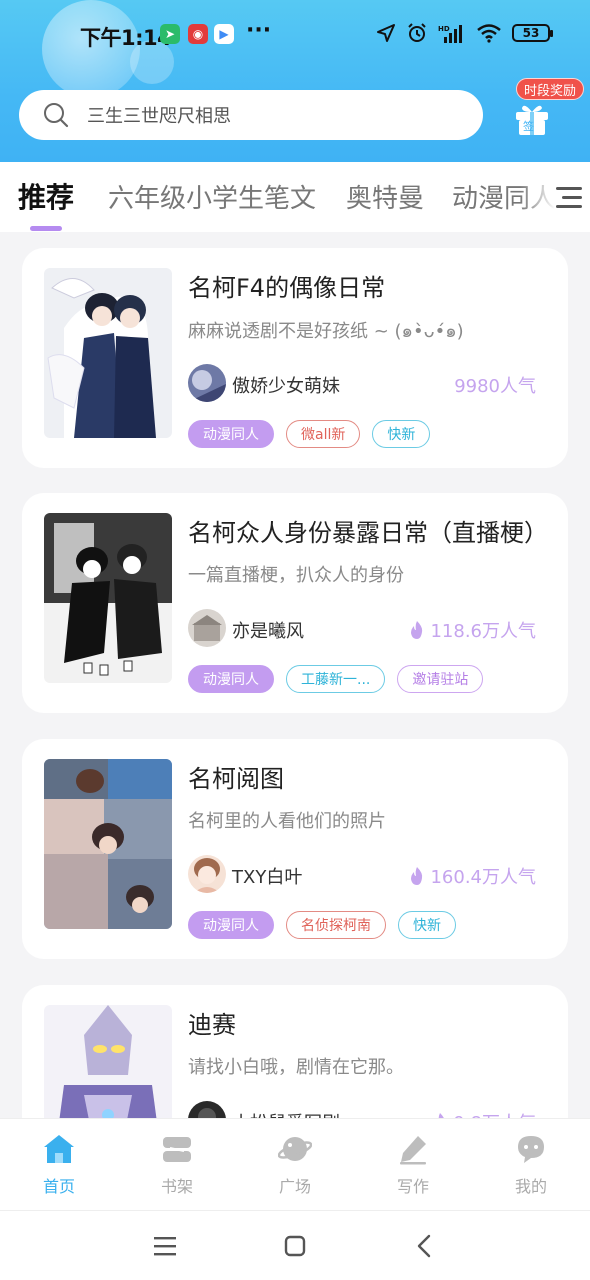 Image resolution: width=590 pixels, height=1280 pixels. What do you see at coordinates (170, 34) in the screenshot?
I see `location-app-icon: ➤` at bounding box center [170, 34].